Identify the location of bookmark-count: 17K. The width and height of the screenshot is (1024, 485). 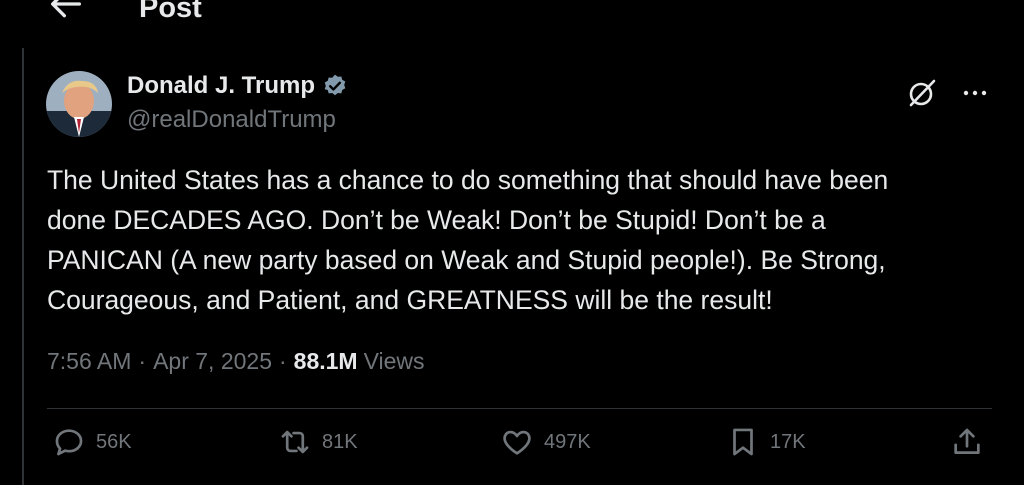
(788, 441).